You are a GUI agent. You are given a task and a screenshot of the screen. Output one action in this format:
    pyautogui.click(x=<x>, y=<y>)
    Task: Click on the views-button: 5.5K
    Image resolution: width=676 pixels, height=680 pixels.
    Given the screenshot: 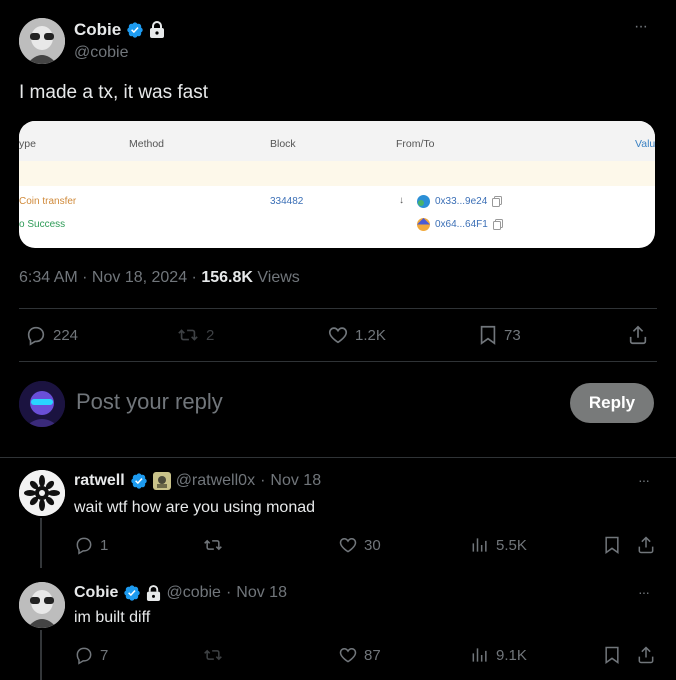 What is the action you would take?
    pyautogui.click(x=498, y=545)
    